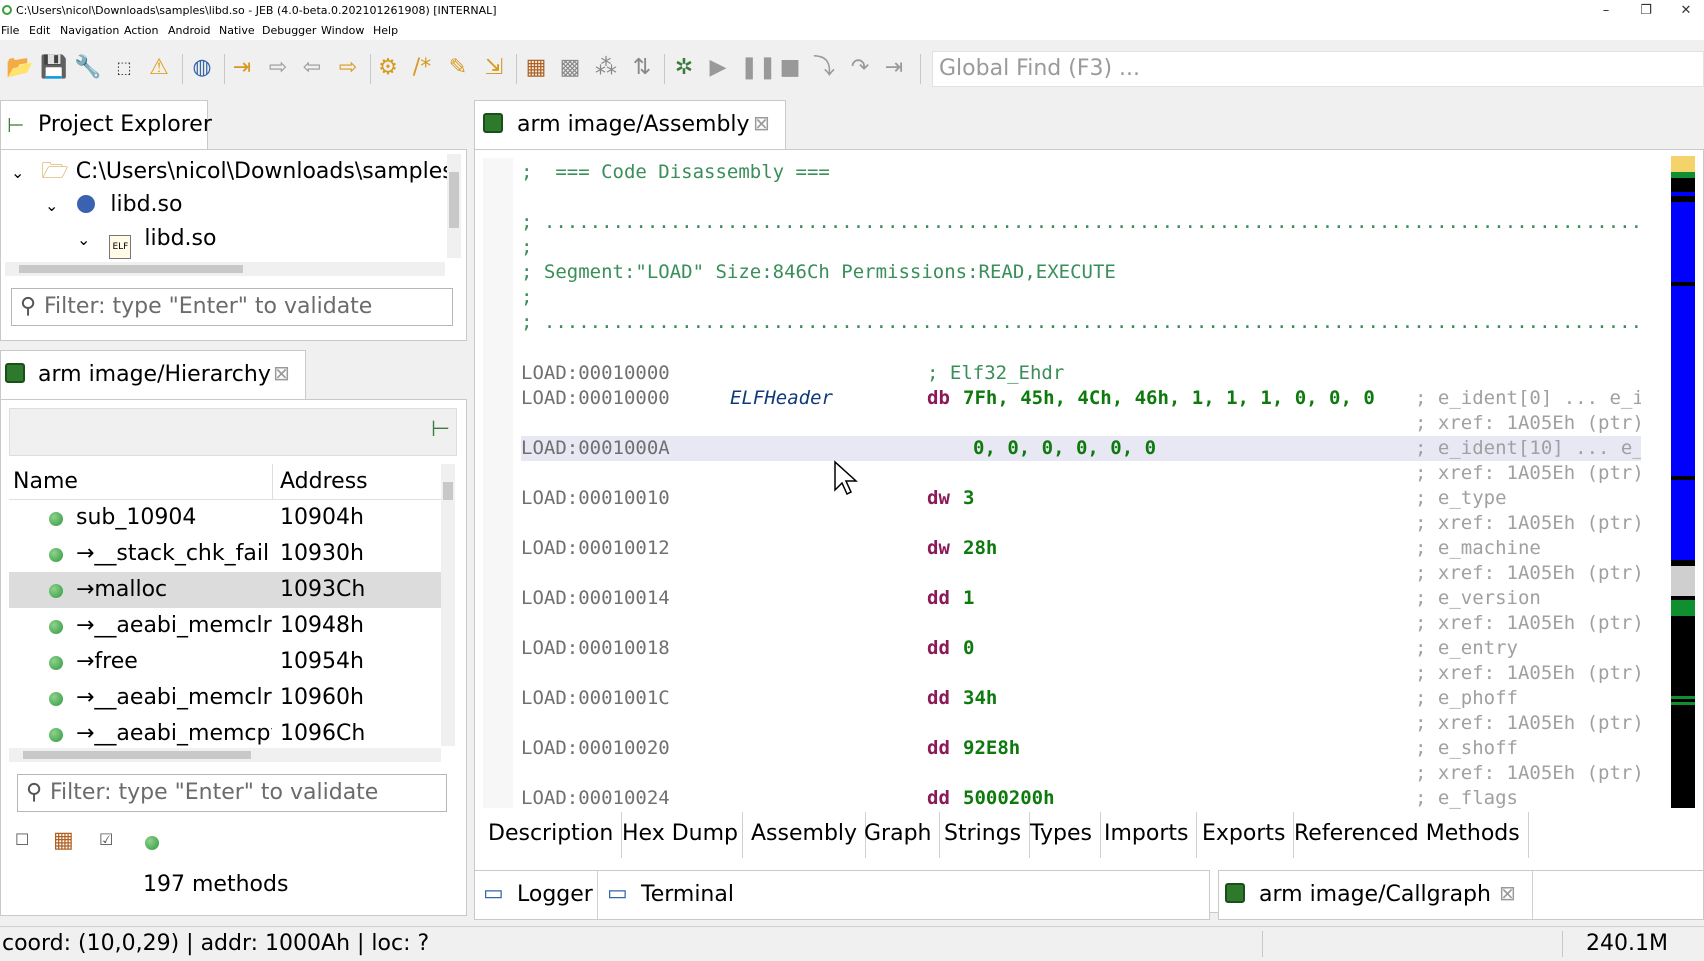 This screenshot has height=961, width=1704. What do you see at coordinates (45, 482) in the screenshot?
I see `column-header-name: Name` at bounding box center [45, 482].